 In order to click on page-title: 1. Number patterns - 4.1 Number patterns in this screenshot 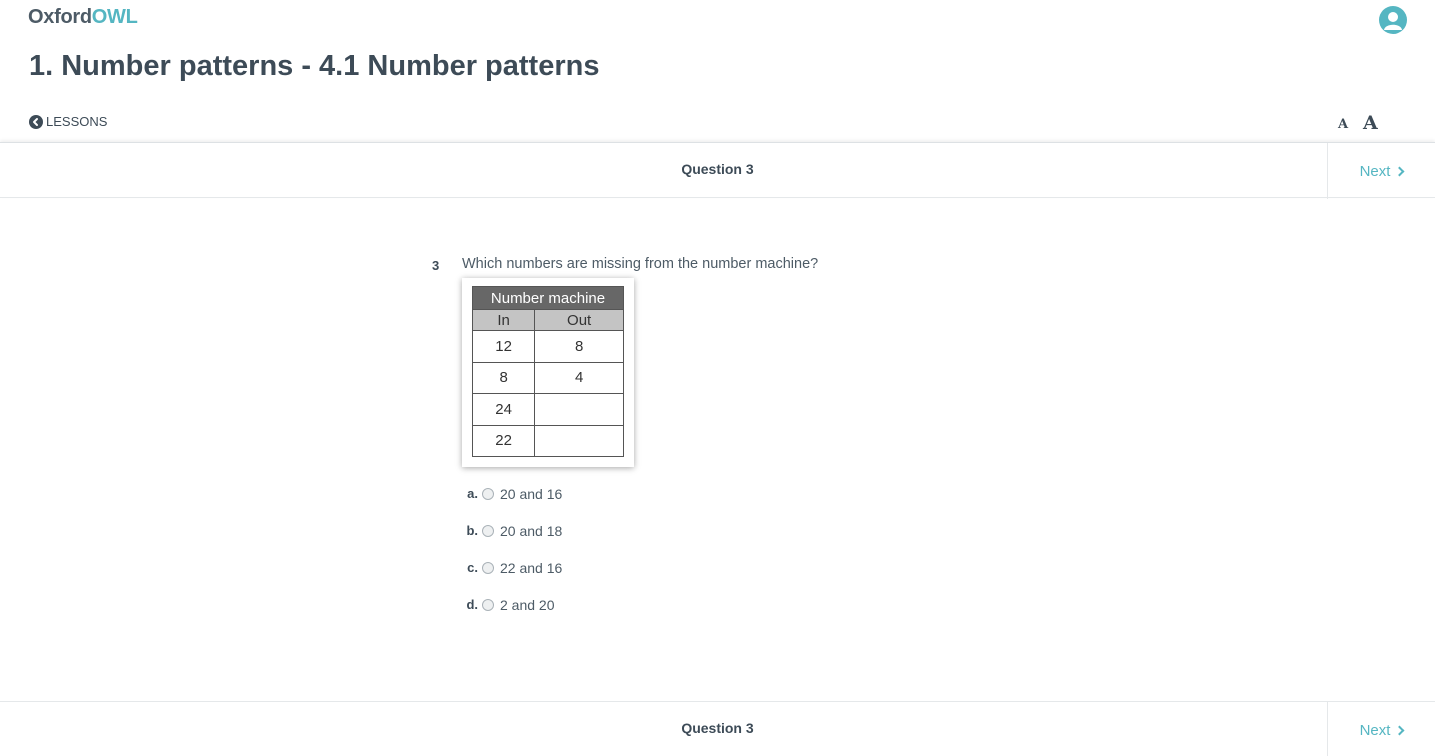, I will do `click(314, 66)`.